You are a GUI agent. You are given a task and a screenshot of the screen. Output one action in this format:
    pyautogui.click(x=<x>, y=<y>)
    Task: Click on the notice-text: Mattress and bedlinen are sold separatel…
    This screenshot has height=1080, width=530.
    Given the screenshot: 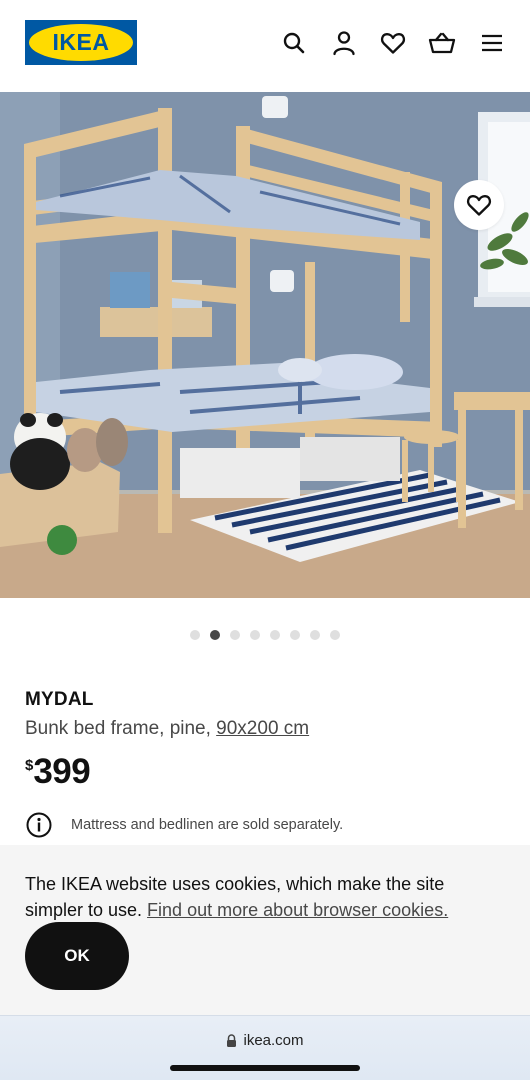 What is the action you would take?
    pyautogui.click(x=207, y=825)
    